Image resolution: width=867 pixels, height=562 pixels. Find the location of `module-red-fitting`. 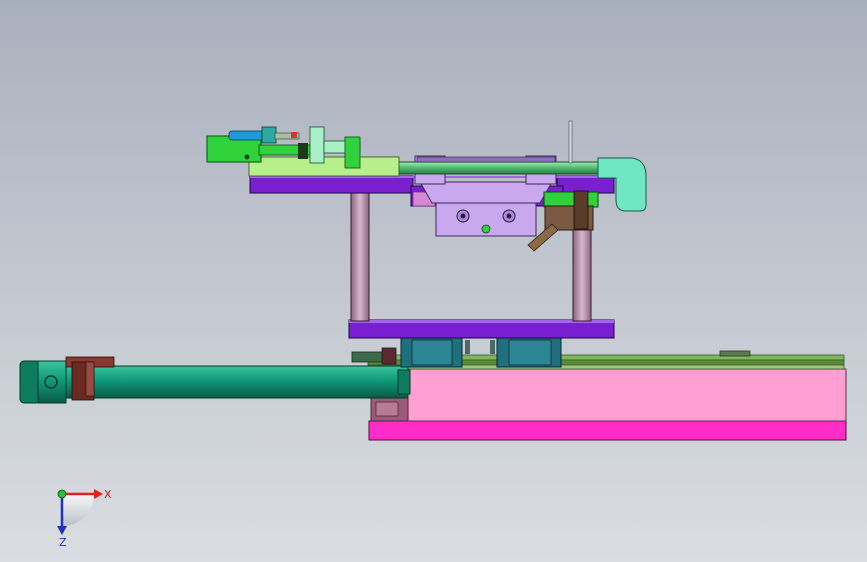

module-red-fitting is located at coordinates (294, 135).